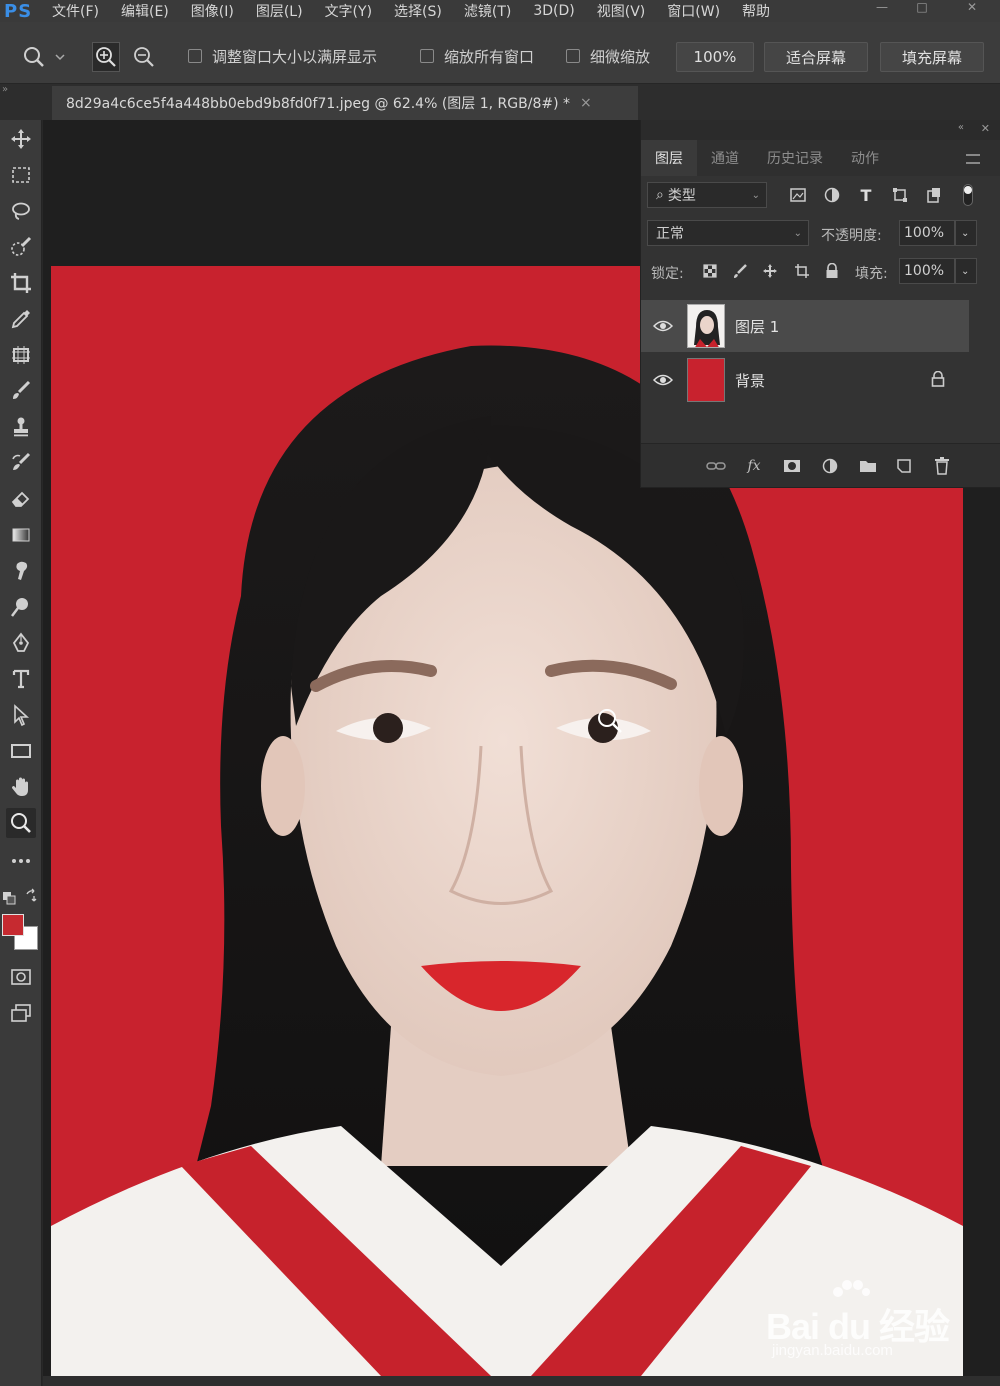 This screenshot has height=1386, width=1000. I want to click on chevron-down-icon, so click(60, 57).